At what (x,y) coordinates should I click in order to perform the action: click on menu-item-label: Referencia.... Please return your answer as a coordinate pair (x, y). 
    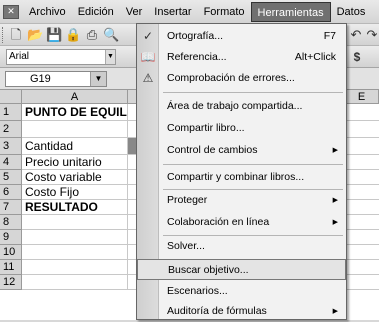
    Looking at the image, I should click on (197, 57).